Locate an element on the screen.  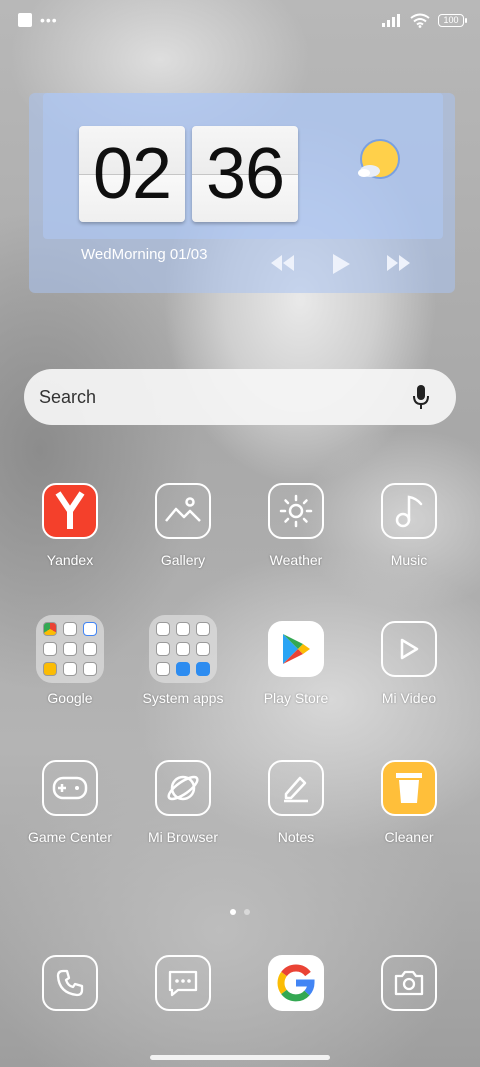
app-label: Game Center is located at coordinates (70, 837).